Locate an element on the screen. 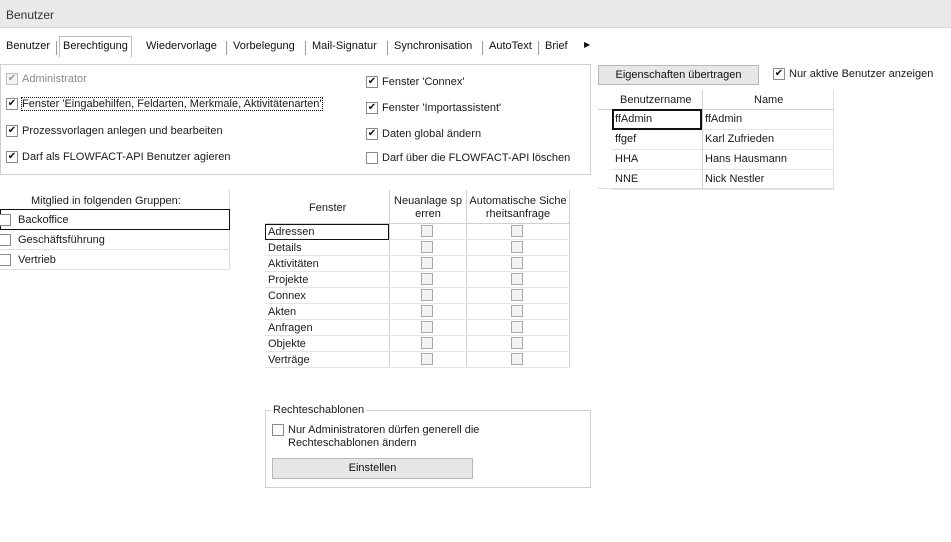  username-cell: HHA is located at coordinates (627, 159).